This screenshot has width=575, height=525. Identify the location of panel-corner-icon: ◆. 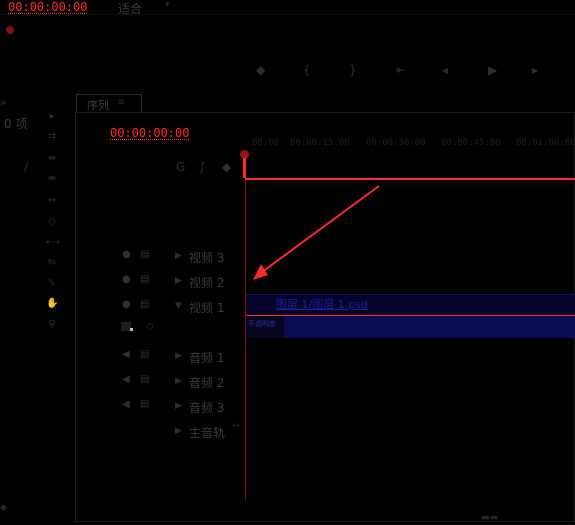
(3, 508).